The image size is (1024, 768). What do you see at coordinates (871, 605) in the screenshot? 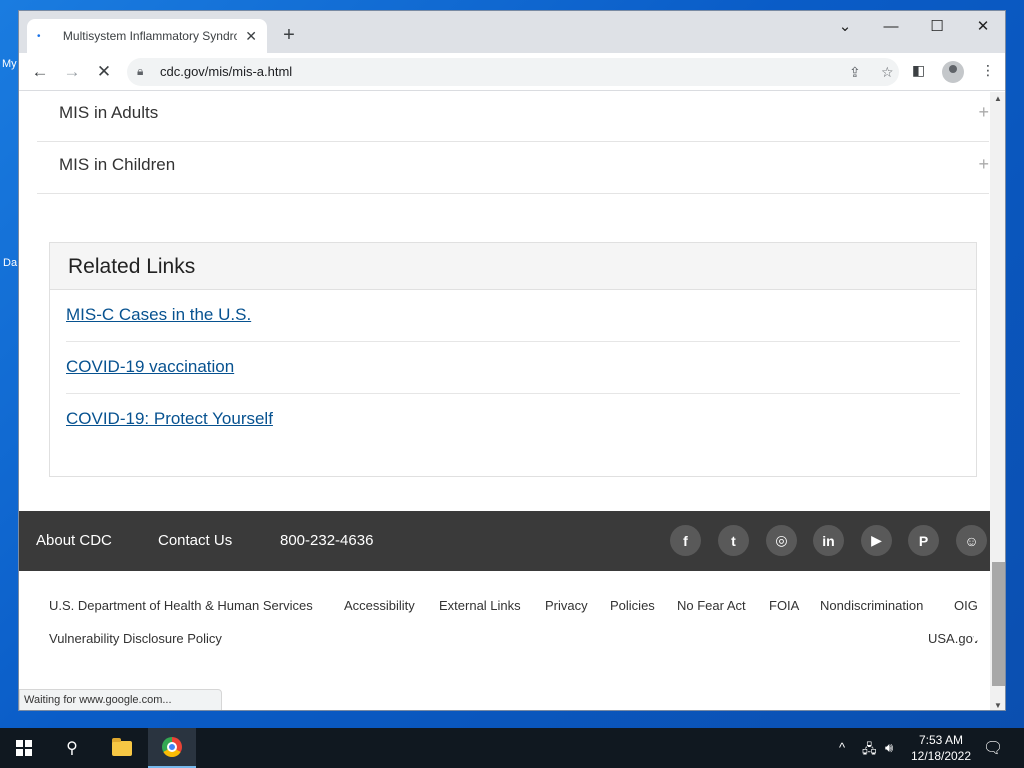
I see `footer-link-nondiscrimination: Nondiscrimination` at bounding box center [871, 605].